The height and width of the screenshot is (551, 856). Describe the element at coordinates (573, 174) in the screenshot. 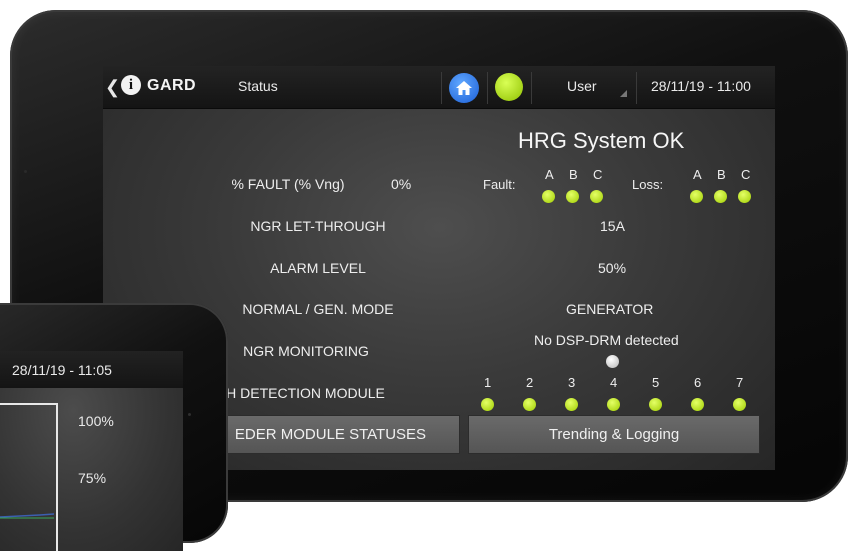

I see `fault-phase-b: B` at that location.